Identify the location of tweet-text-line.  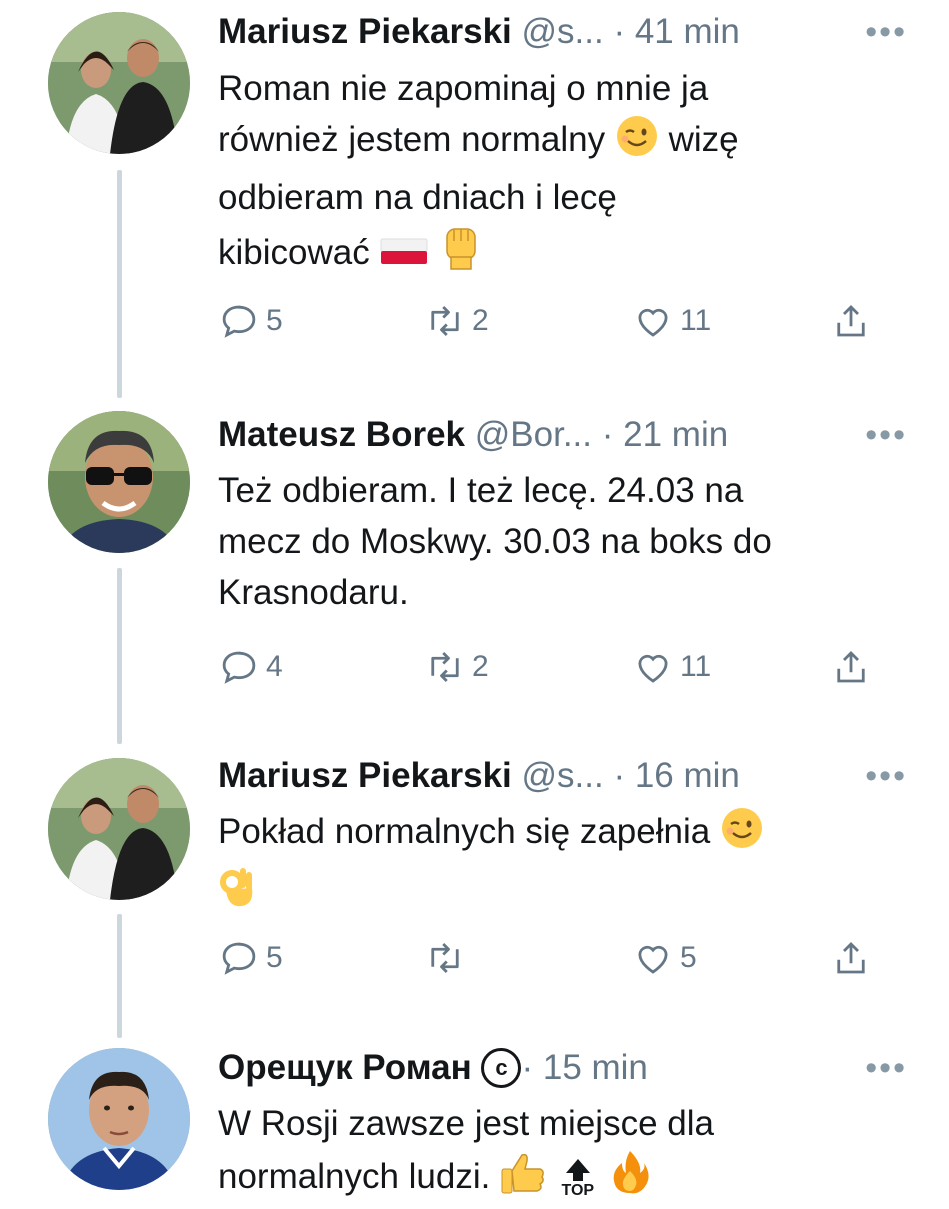
(568, 894).